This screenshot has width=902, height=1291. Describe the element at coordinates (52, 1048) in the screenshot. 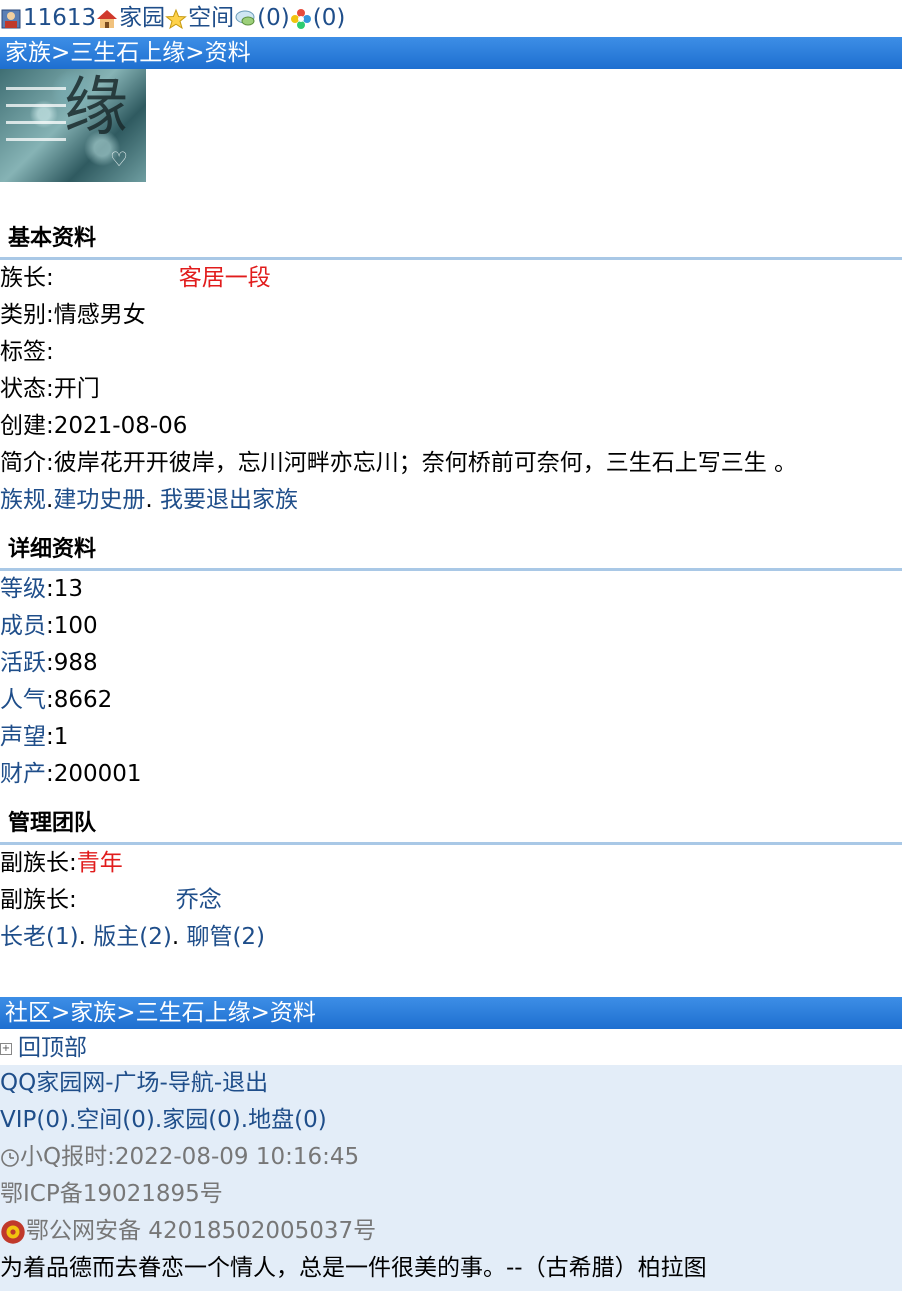

I see `back-to-top-link: 回顶部` at that location.